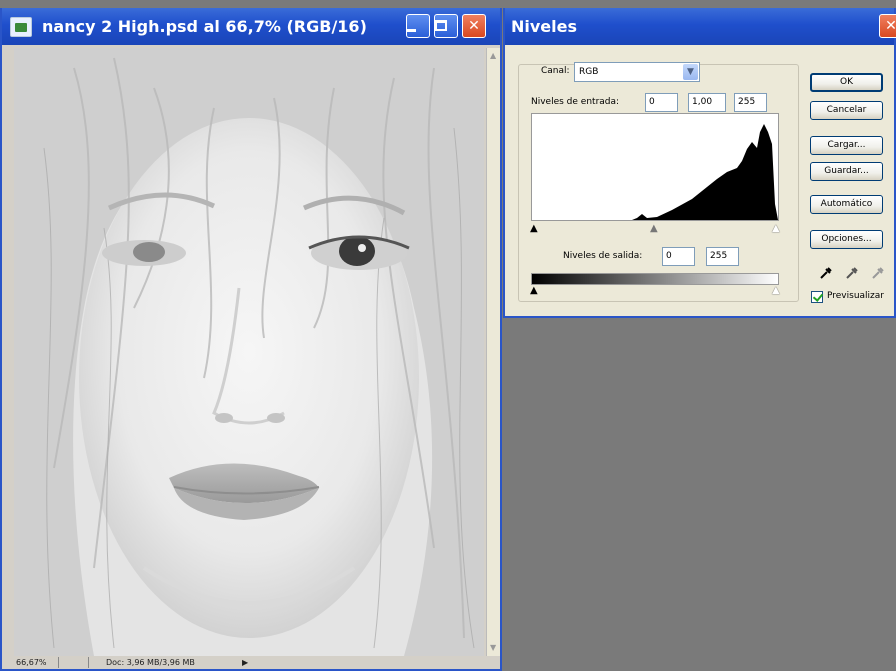 The image size is (896, 671). I want to click on close-dialog-button: ✕, so click(887, 26).